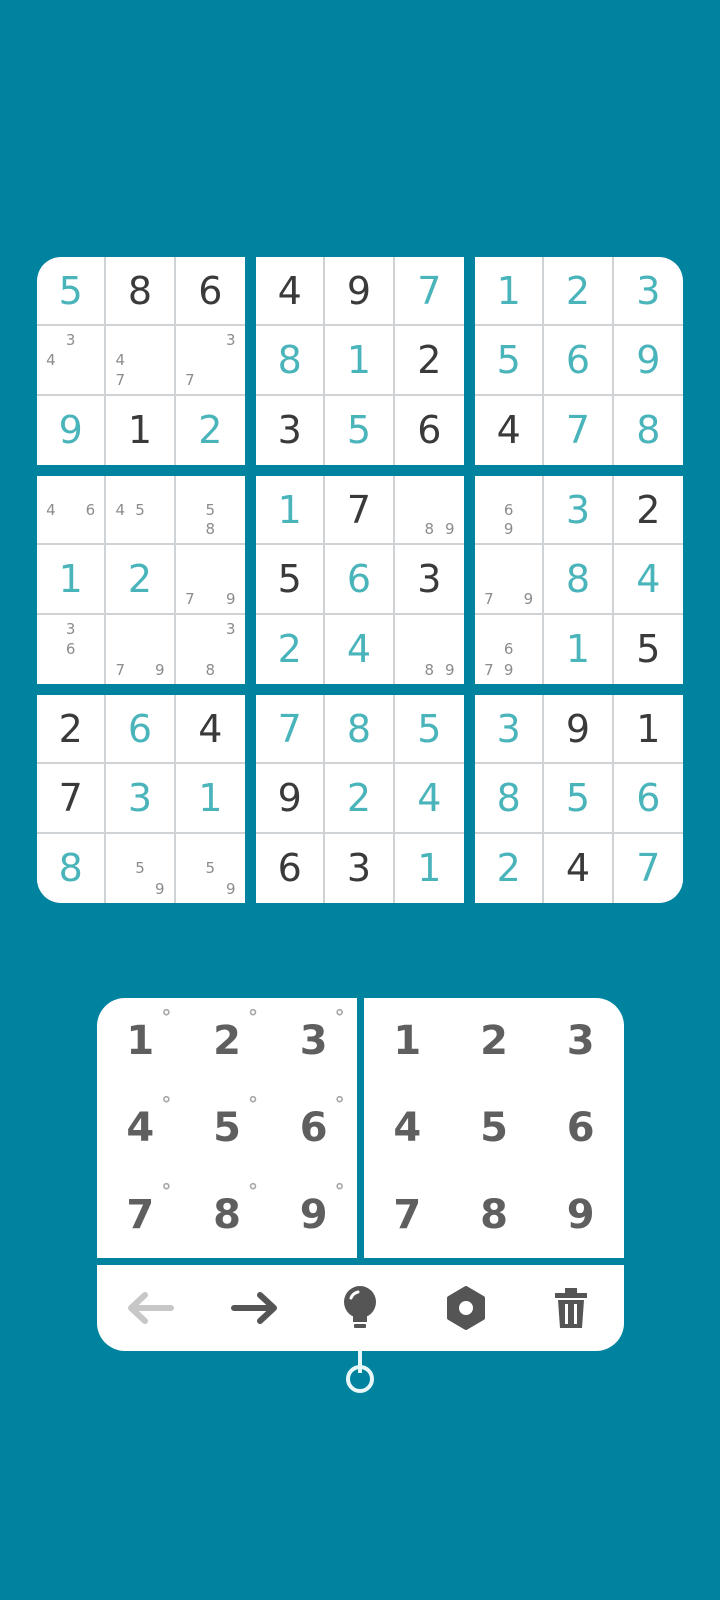 The width and height of the screenshot is (720, 1600). What do you see at coordinates (141, 361) in the screenshot?
I see `board-cell: 47` at bounding box center [141, 361].